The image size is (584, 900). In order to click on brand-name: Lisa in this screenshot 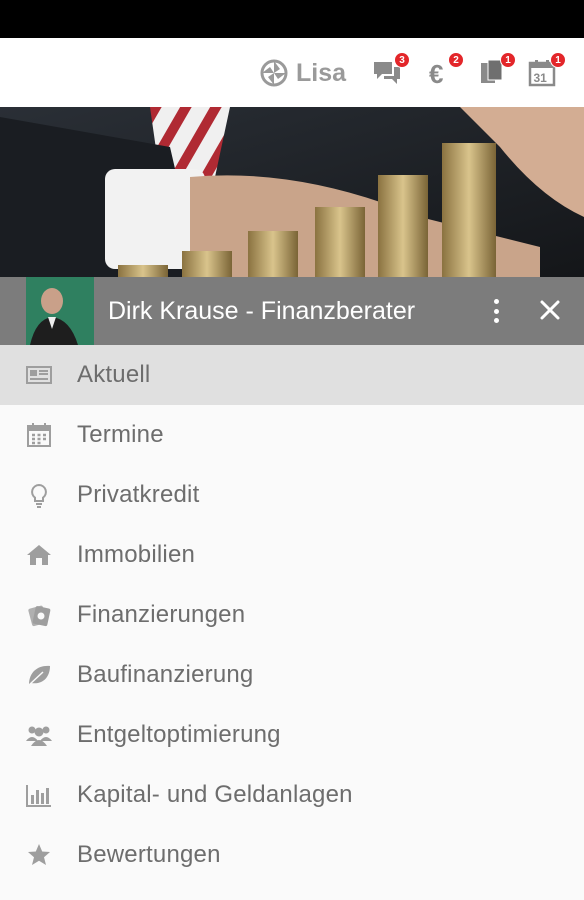, I will do `click(321, 72)`.